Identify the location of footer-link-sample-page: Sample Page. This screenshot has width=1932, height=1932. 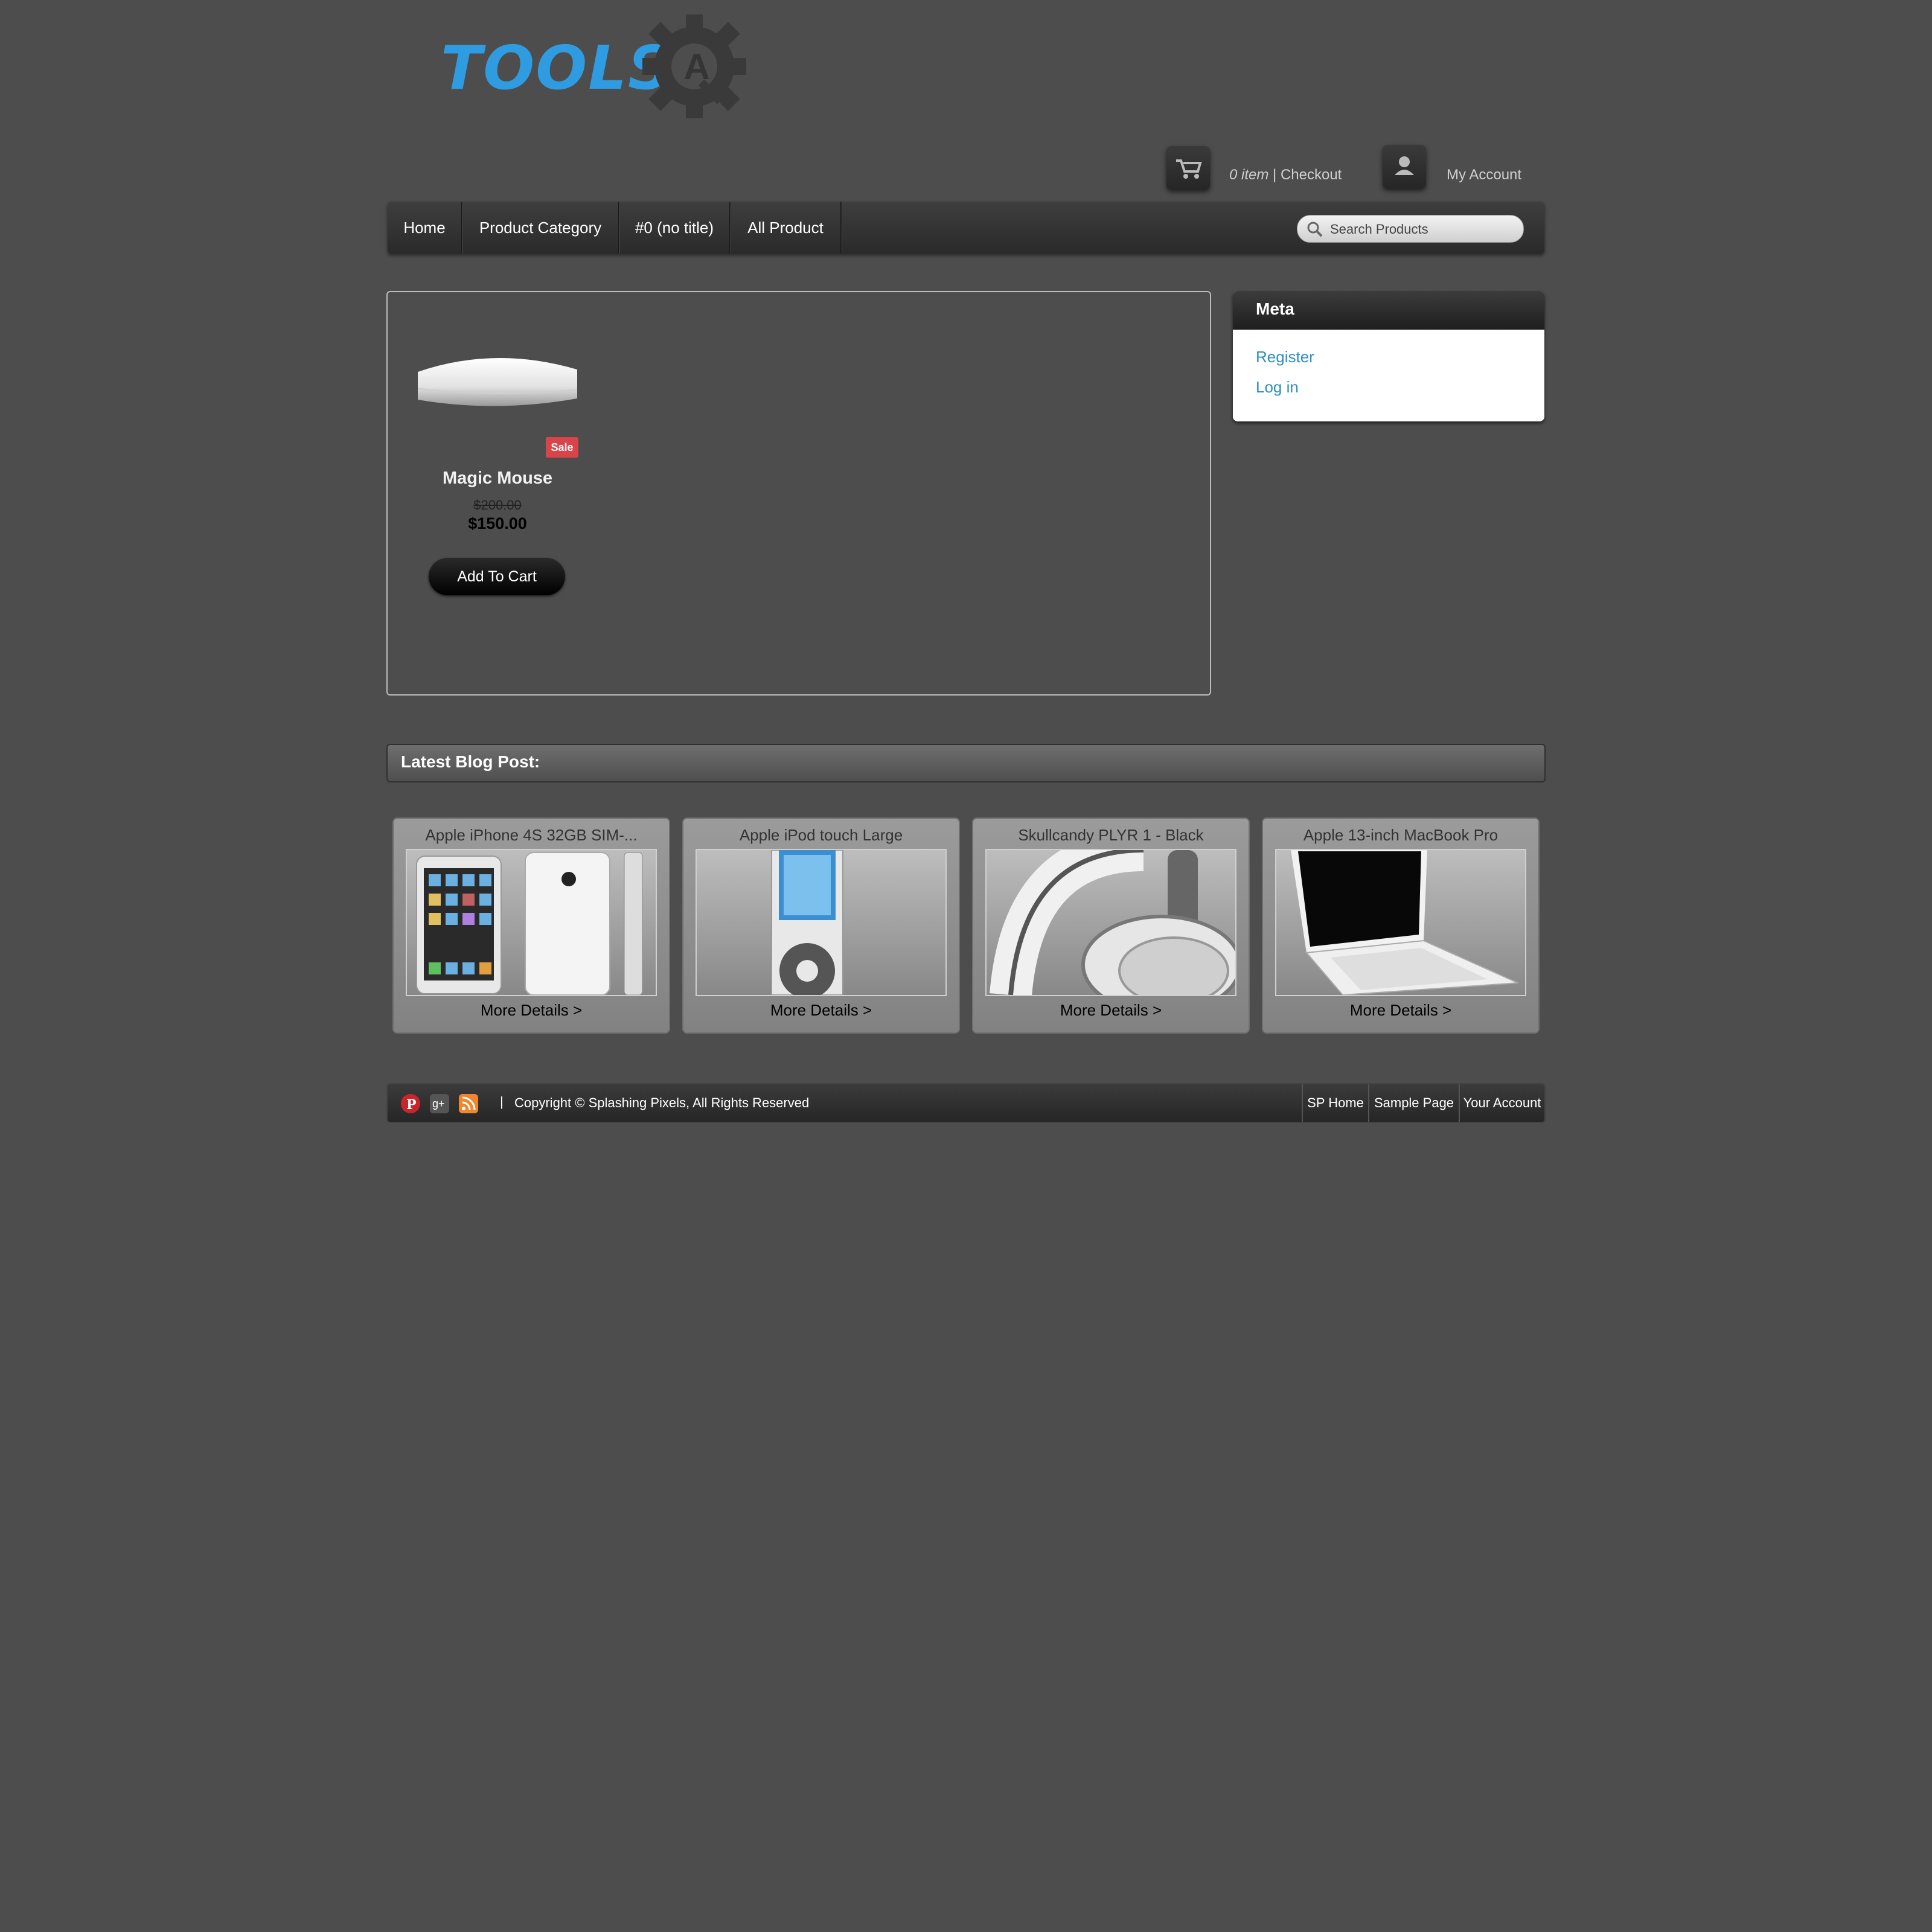
(1413, 1103).